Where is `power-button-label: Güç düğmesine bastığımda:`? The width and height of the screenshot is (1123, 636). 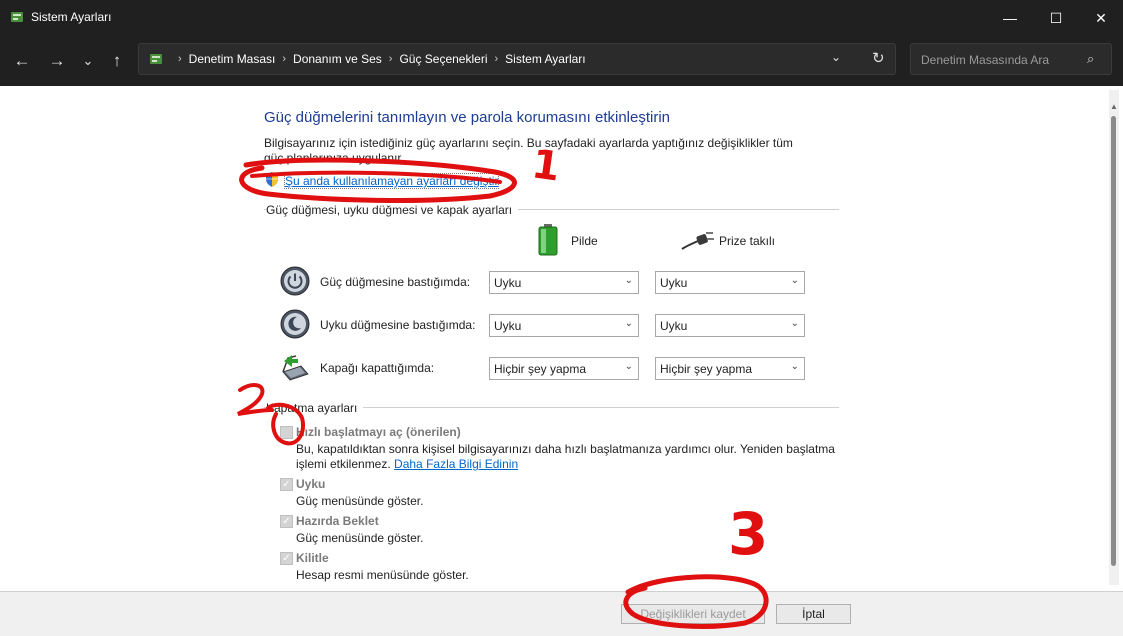 power-button-label: Güç düğmesine bastığımda: is located at coordinates (395, 282).